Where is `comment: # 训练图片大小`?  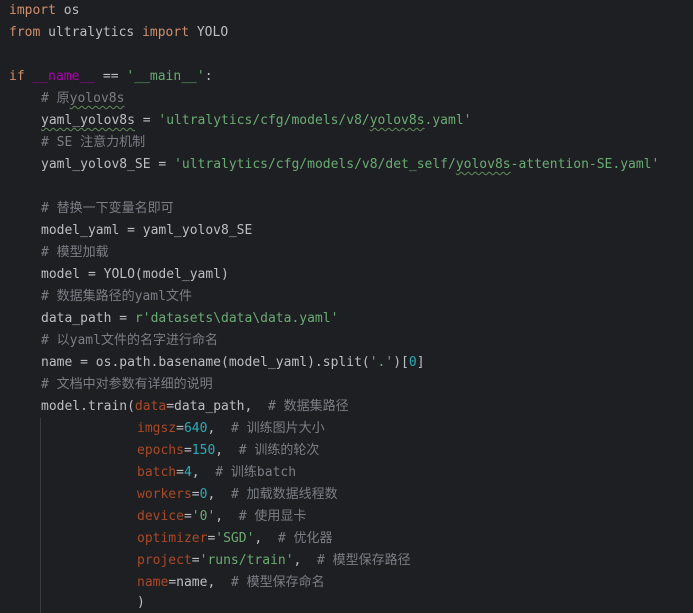 comment: # 训练图片大小 is located at coordinates (277, 428).